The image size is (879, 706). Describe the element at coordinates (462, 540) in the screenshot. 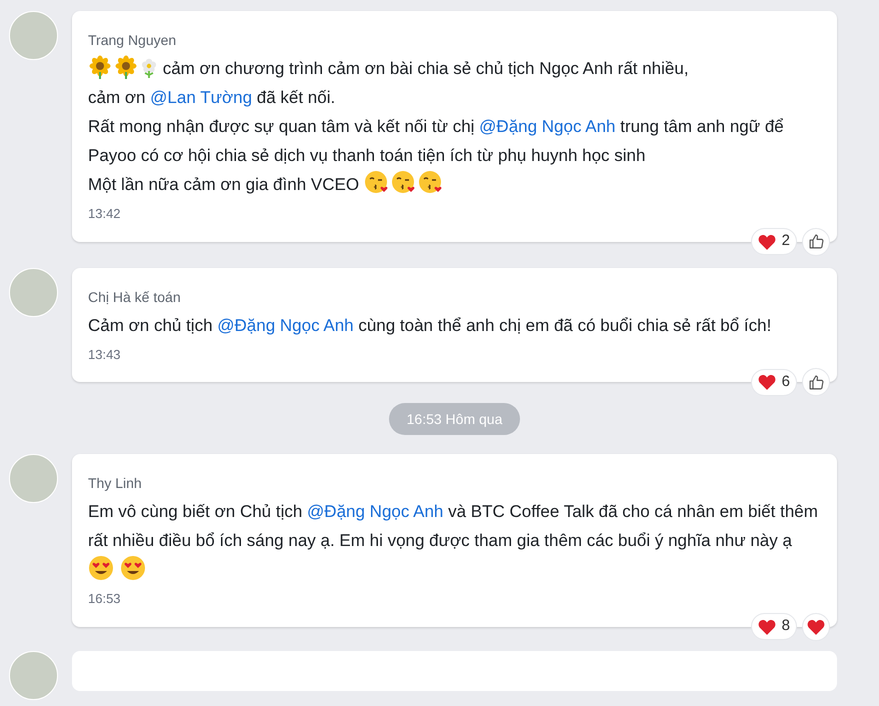

I see `message-text: Em vô cùng biết ơn Chủ tịch @Đặng Ngọc Anh và BTC Coffee Talk đã cho cá nhân em biết thêm rất nhiều điều bổ ích sáng nay ạ. Em hi vọng được tham gia thêm các buổi ý nghĩa như này ạ` at that location.